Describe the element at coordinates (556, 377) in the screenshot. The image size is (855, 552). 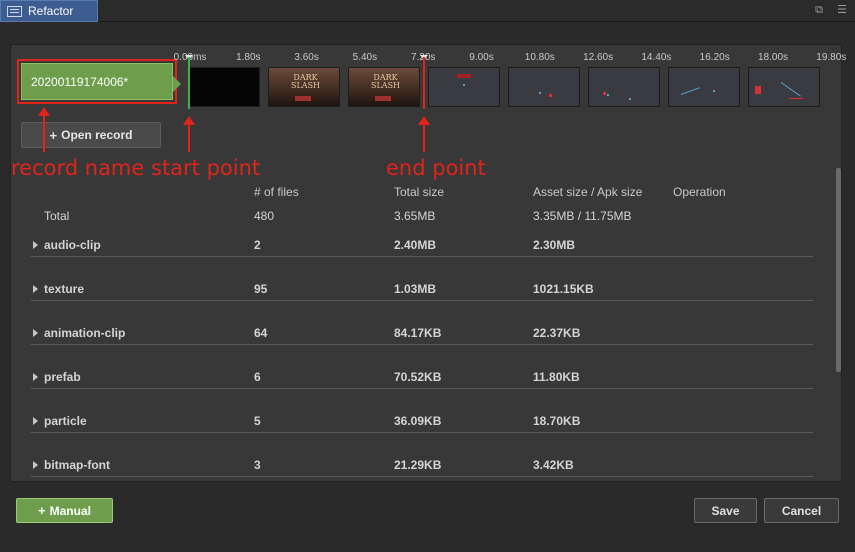
I see `asset-size: 11.80KB` at that location.